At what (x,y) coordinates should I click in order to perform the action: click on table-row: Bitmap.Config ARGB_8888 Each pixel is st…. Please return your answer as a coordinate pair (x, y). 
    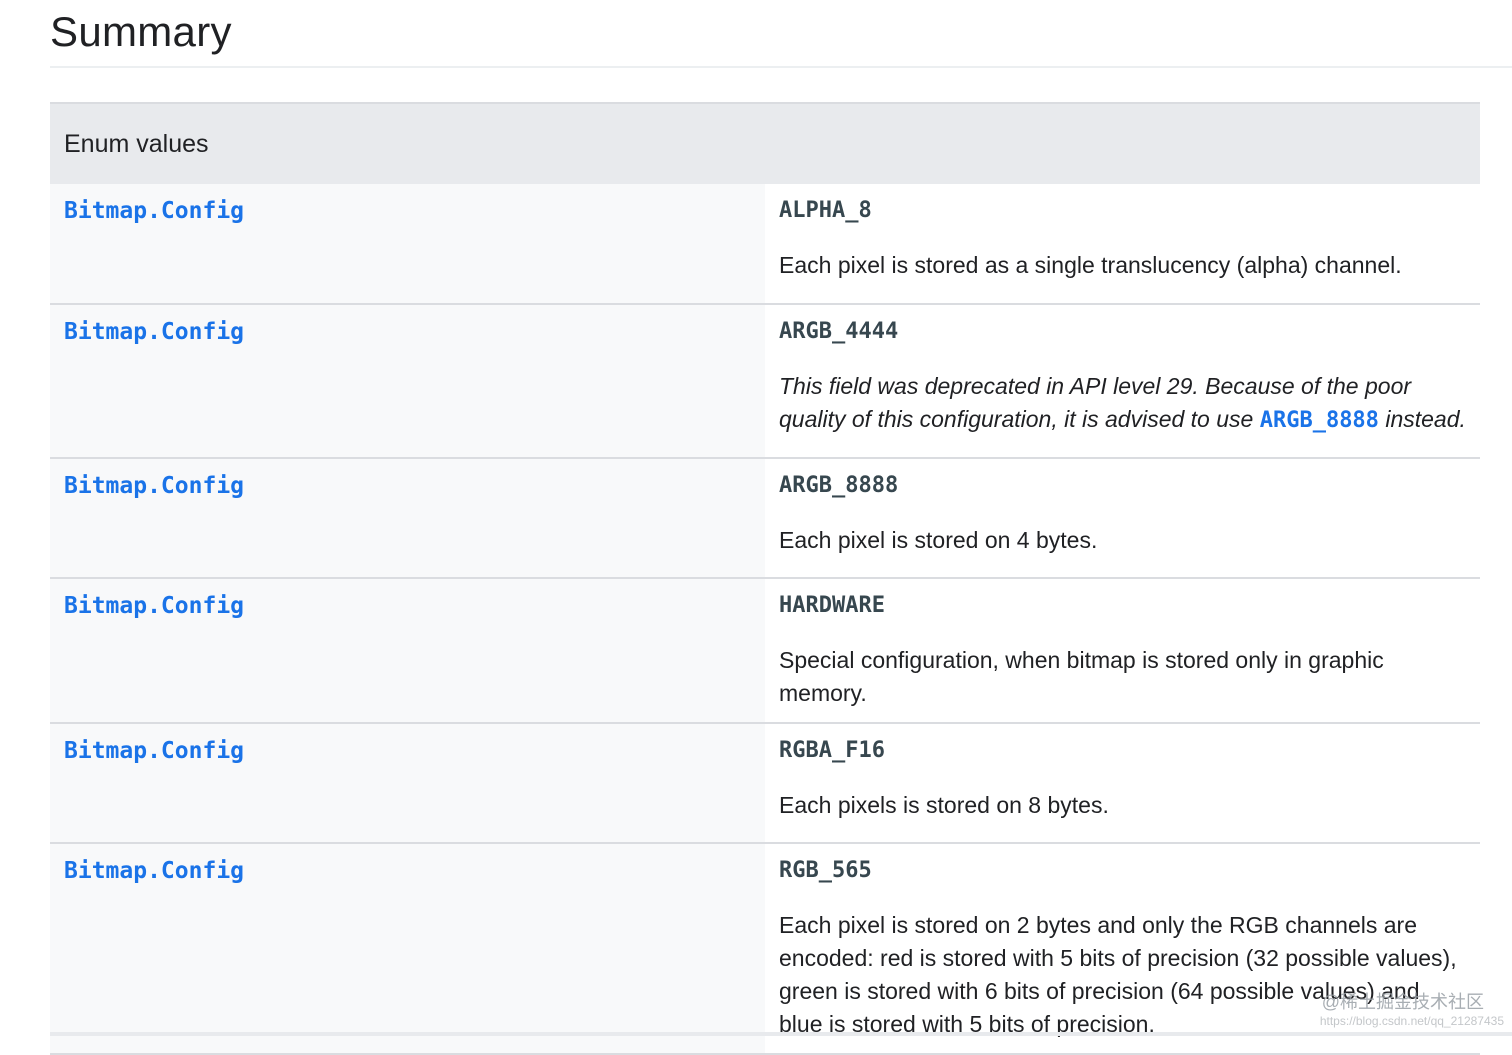
    Looking at the image, I should click on (765, 518).